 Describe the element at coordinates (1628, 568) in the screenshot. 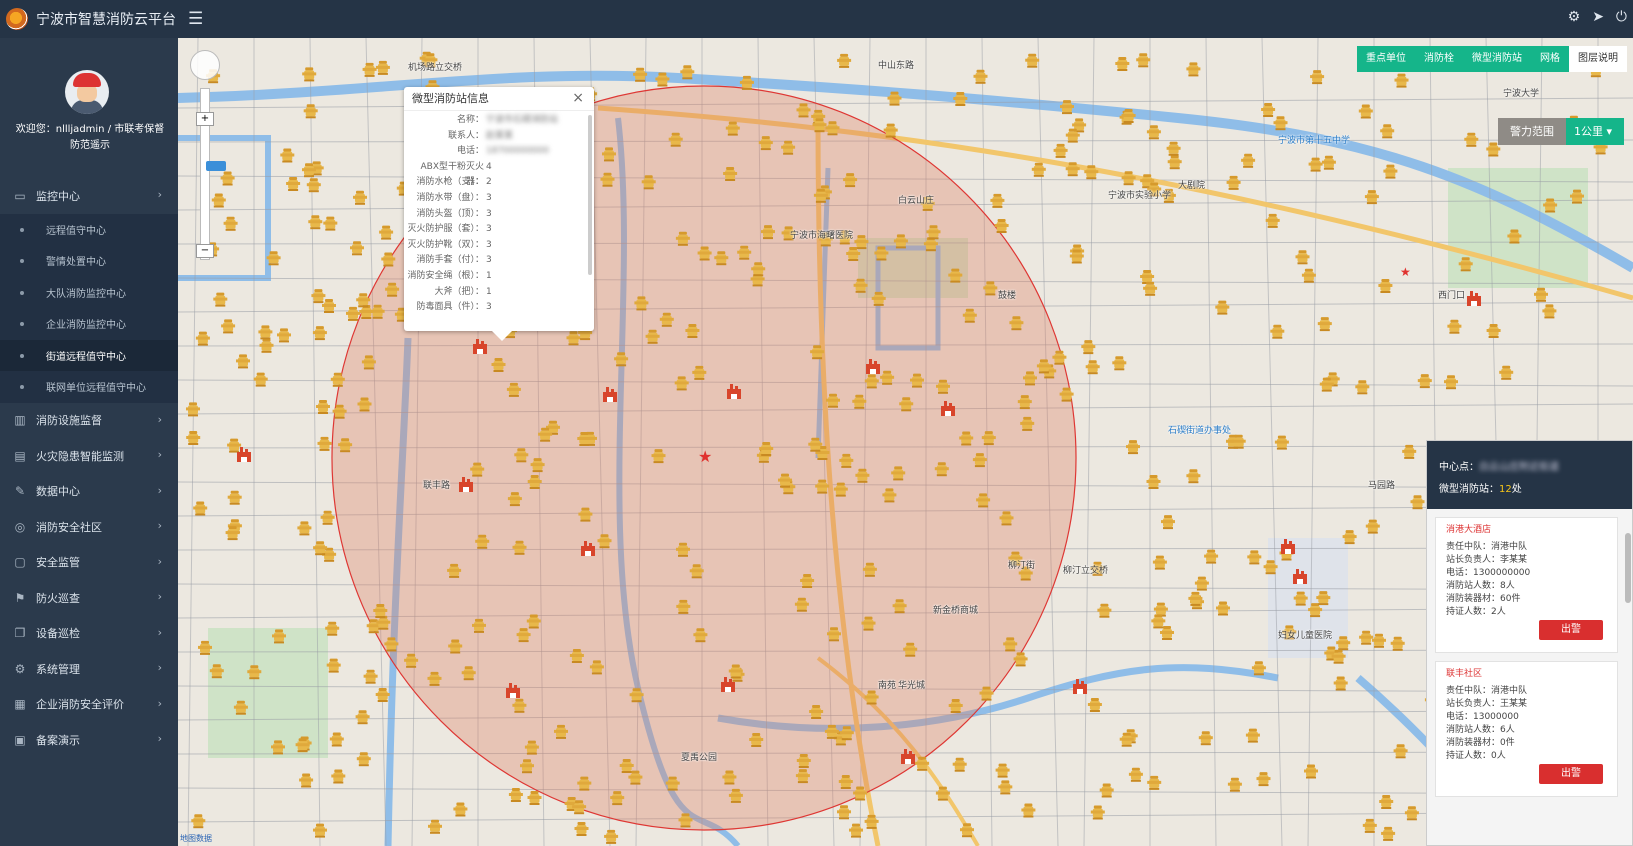

I see `panel-scrollbar` at that location.